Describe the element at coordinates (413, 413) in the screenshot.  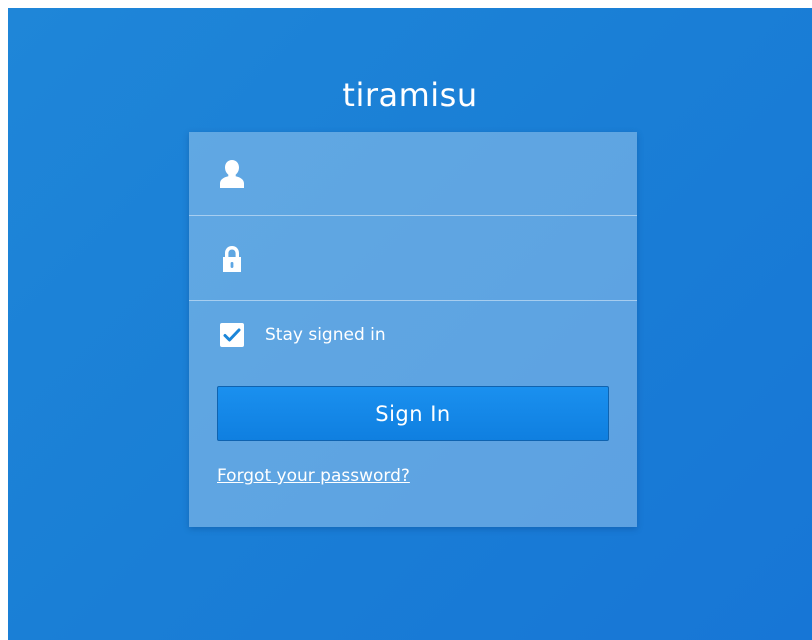
I see `sign-in-button: Sign In` at that location.